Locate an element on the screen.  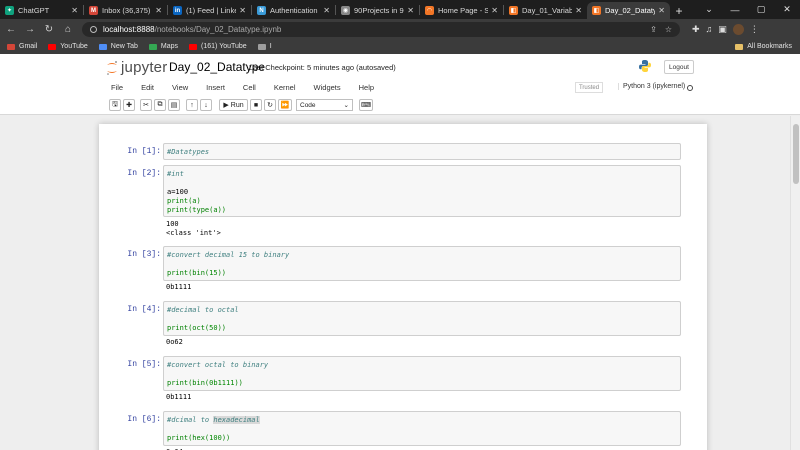
tab-search-icon: ⌄ is located at coordinates (709, 9).